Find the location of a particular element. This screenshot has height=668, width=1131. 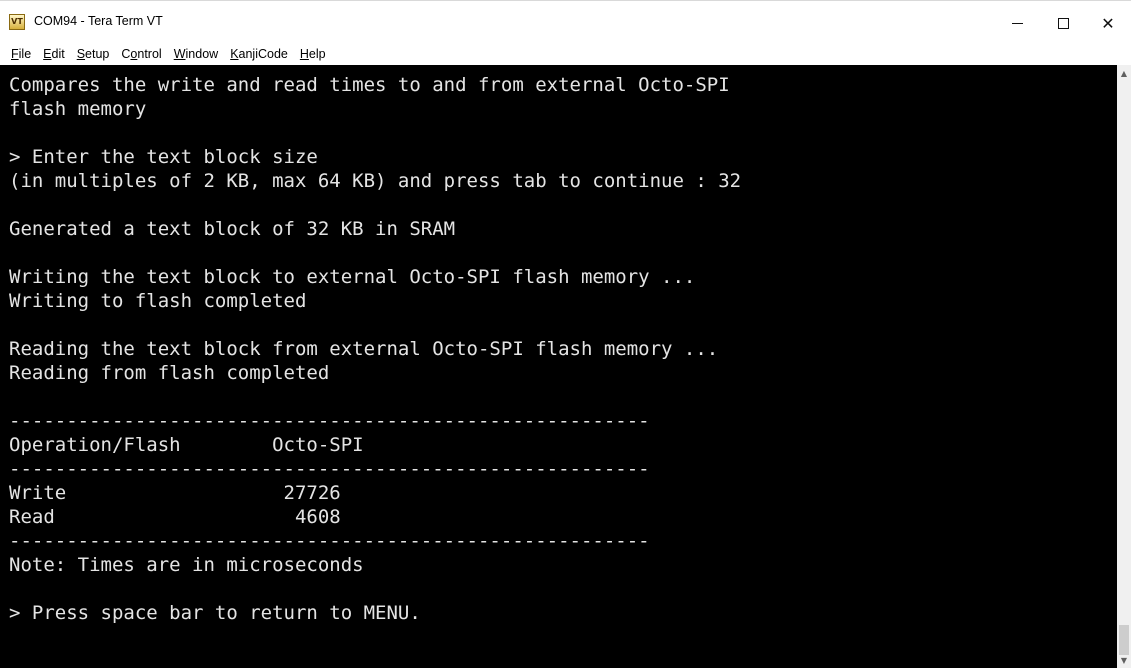

teraterm-app-icon: VT is located at coordinates (17, 22).